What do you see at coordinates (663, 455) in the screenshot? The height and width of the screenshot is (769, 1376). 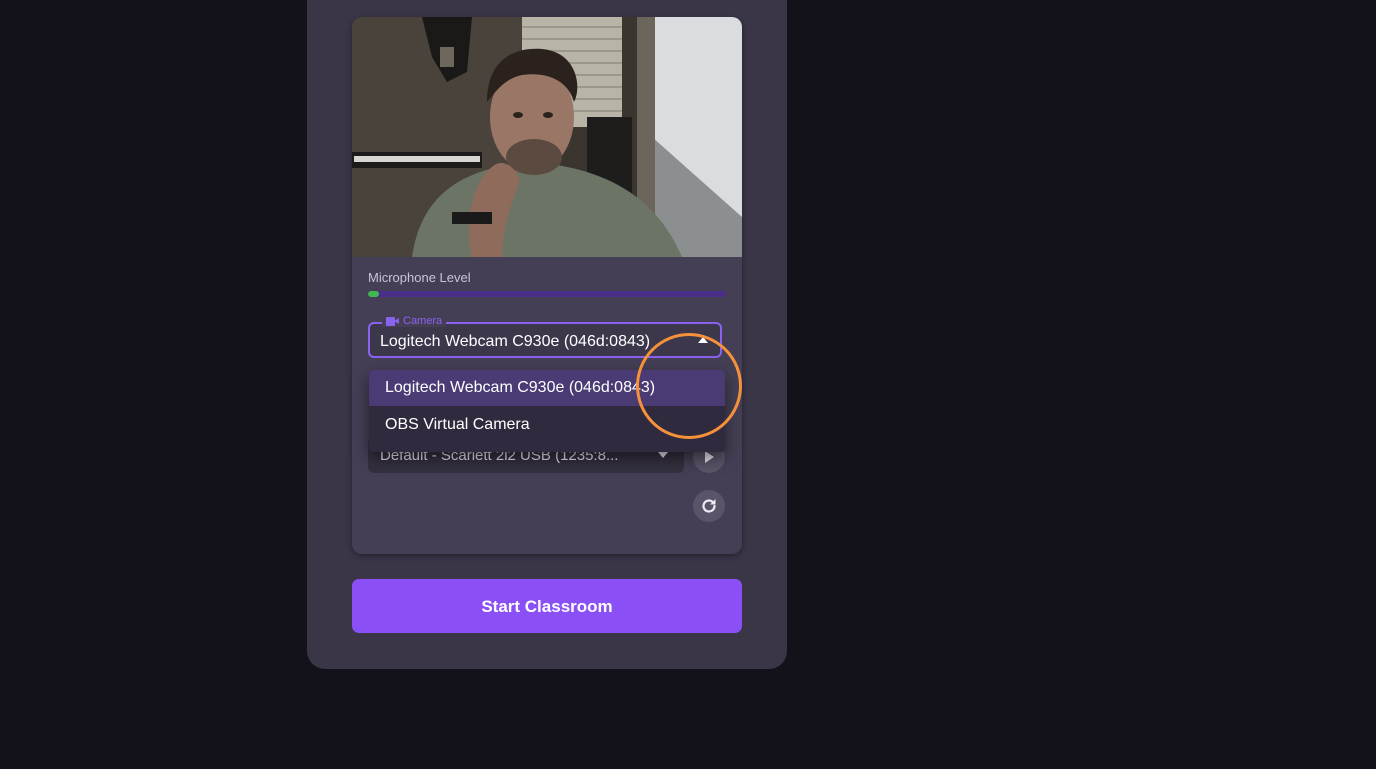 I see `chevron-down-icon` at bounding box center [663, 455].